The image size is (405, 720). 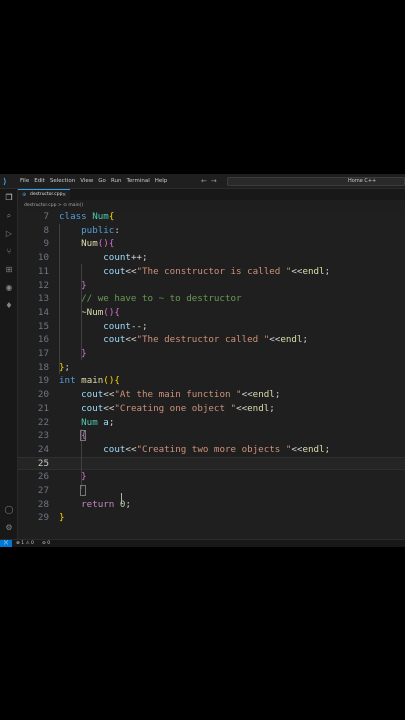 What do you see at coordinates (102, 181) in the screenshot?
I see `menu-go: Go` at bounding box center [102, 181].